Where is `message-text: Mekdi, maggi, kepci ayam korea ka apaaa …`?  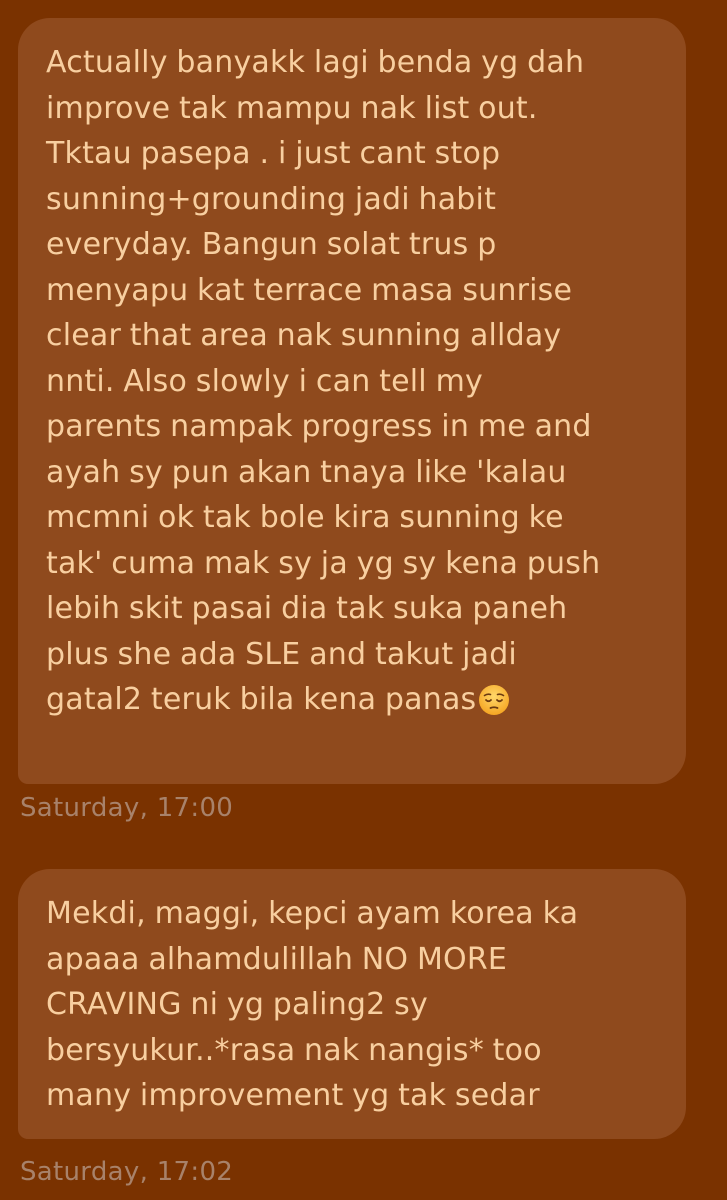
message-text: Mekdi, maggi, kepci ayam korea ka apaaa … is located at coordinates (312, 1004).